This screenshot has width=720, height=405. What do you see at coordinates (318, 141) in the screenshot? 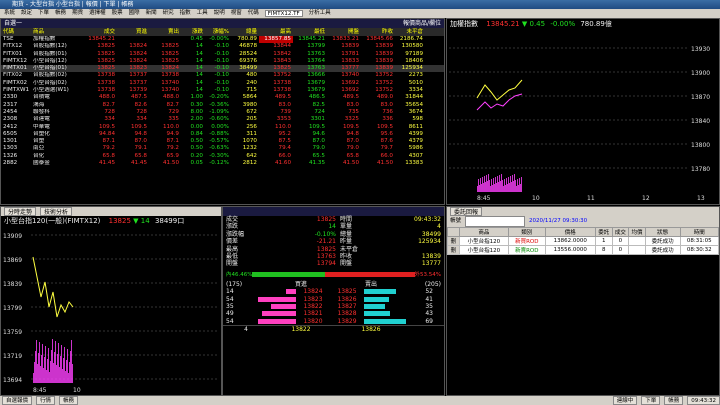
I see `quote-cell: 87.0` at bounding box center [318, 141].